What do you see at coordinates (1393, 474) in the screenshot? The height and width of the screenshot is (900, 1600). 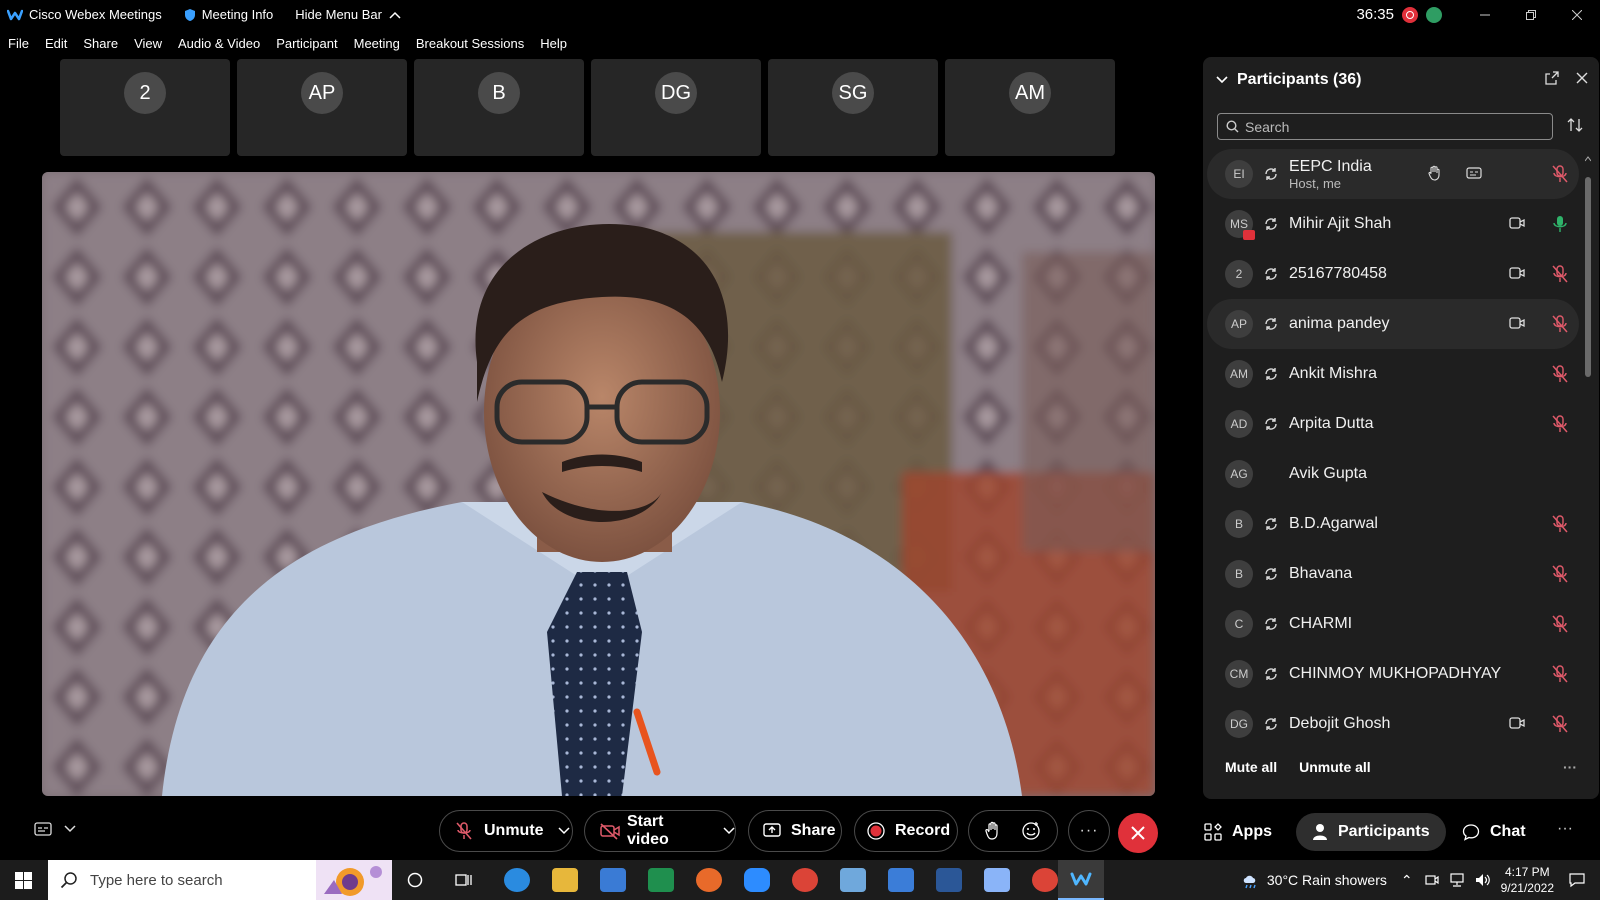 I see `participant-row: AG Avik Gupta` at bounding box center [1393, 474].